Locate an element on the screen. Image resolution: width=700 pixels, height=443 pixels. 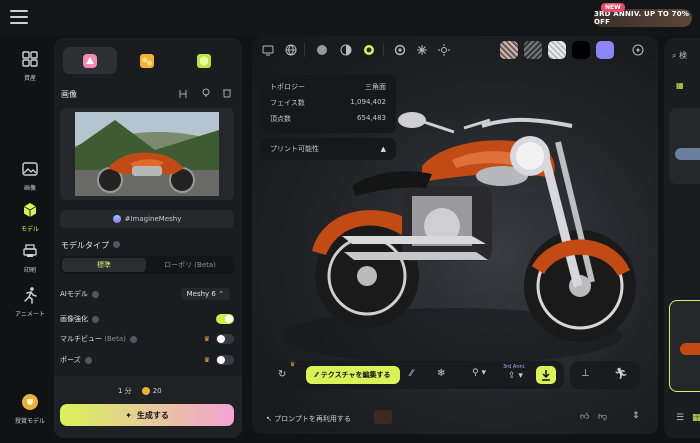
divider is located at coordinates (383, 50).